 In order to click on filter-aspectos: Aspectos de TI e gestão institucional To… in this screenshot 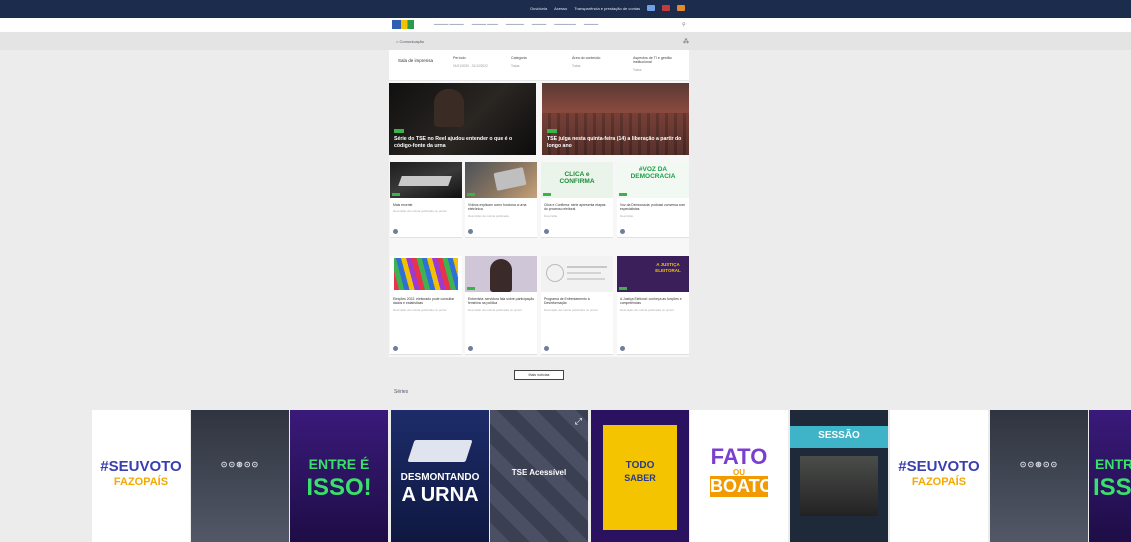, I will do `click(659, 64)`.